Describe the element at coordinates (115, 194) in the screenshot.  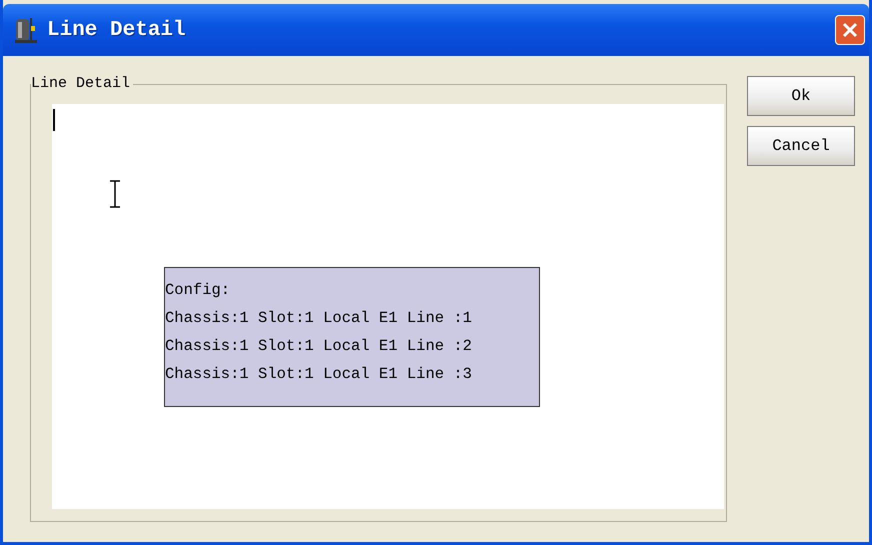
I see `text-cursor-icon` at that location.